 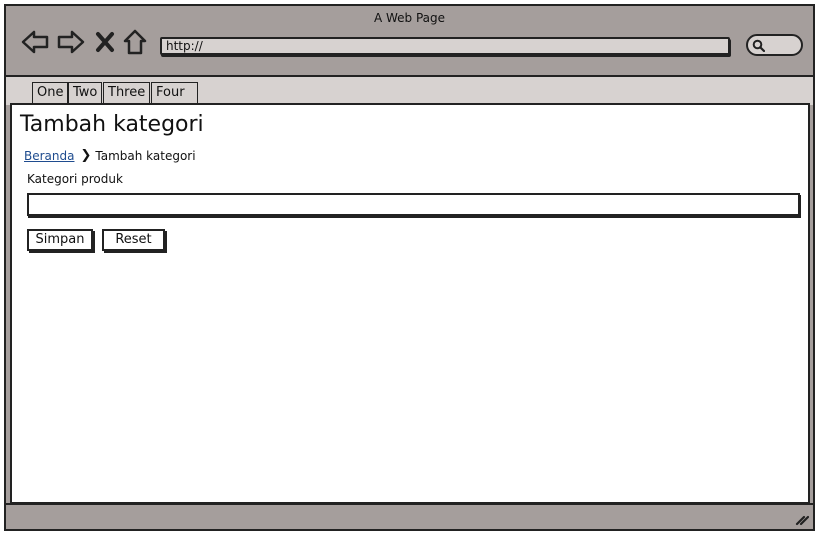 I want to click on close-icon, so click(x=105, y=42).